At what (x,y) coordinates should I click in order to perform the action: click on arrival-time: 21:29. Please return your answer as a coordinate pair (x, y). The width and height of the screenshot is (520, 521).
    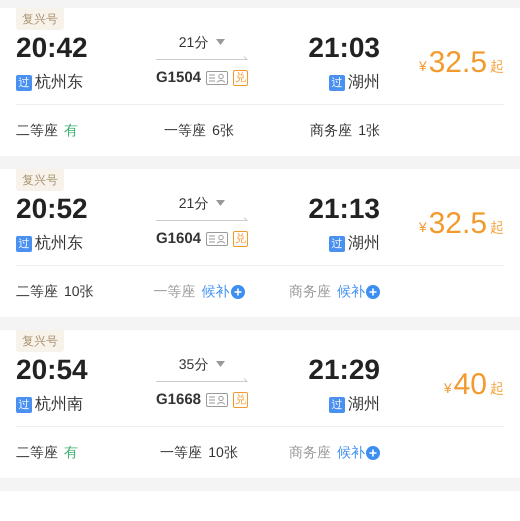
    Looking at the image, I should click on (344, 370).